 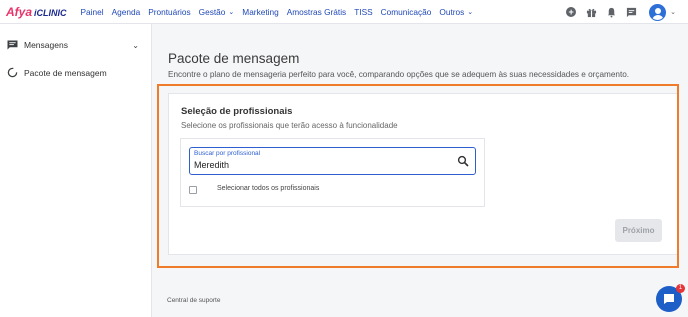 I want to click on nav-comunicacao-label: Comunicação, so click(x=406, y=11).